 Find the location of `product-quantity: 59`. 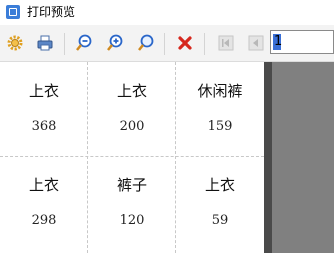

product-quantity: 59 is located at coordinates (220, 220).